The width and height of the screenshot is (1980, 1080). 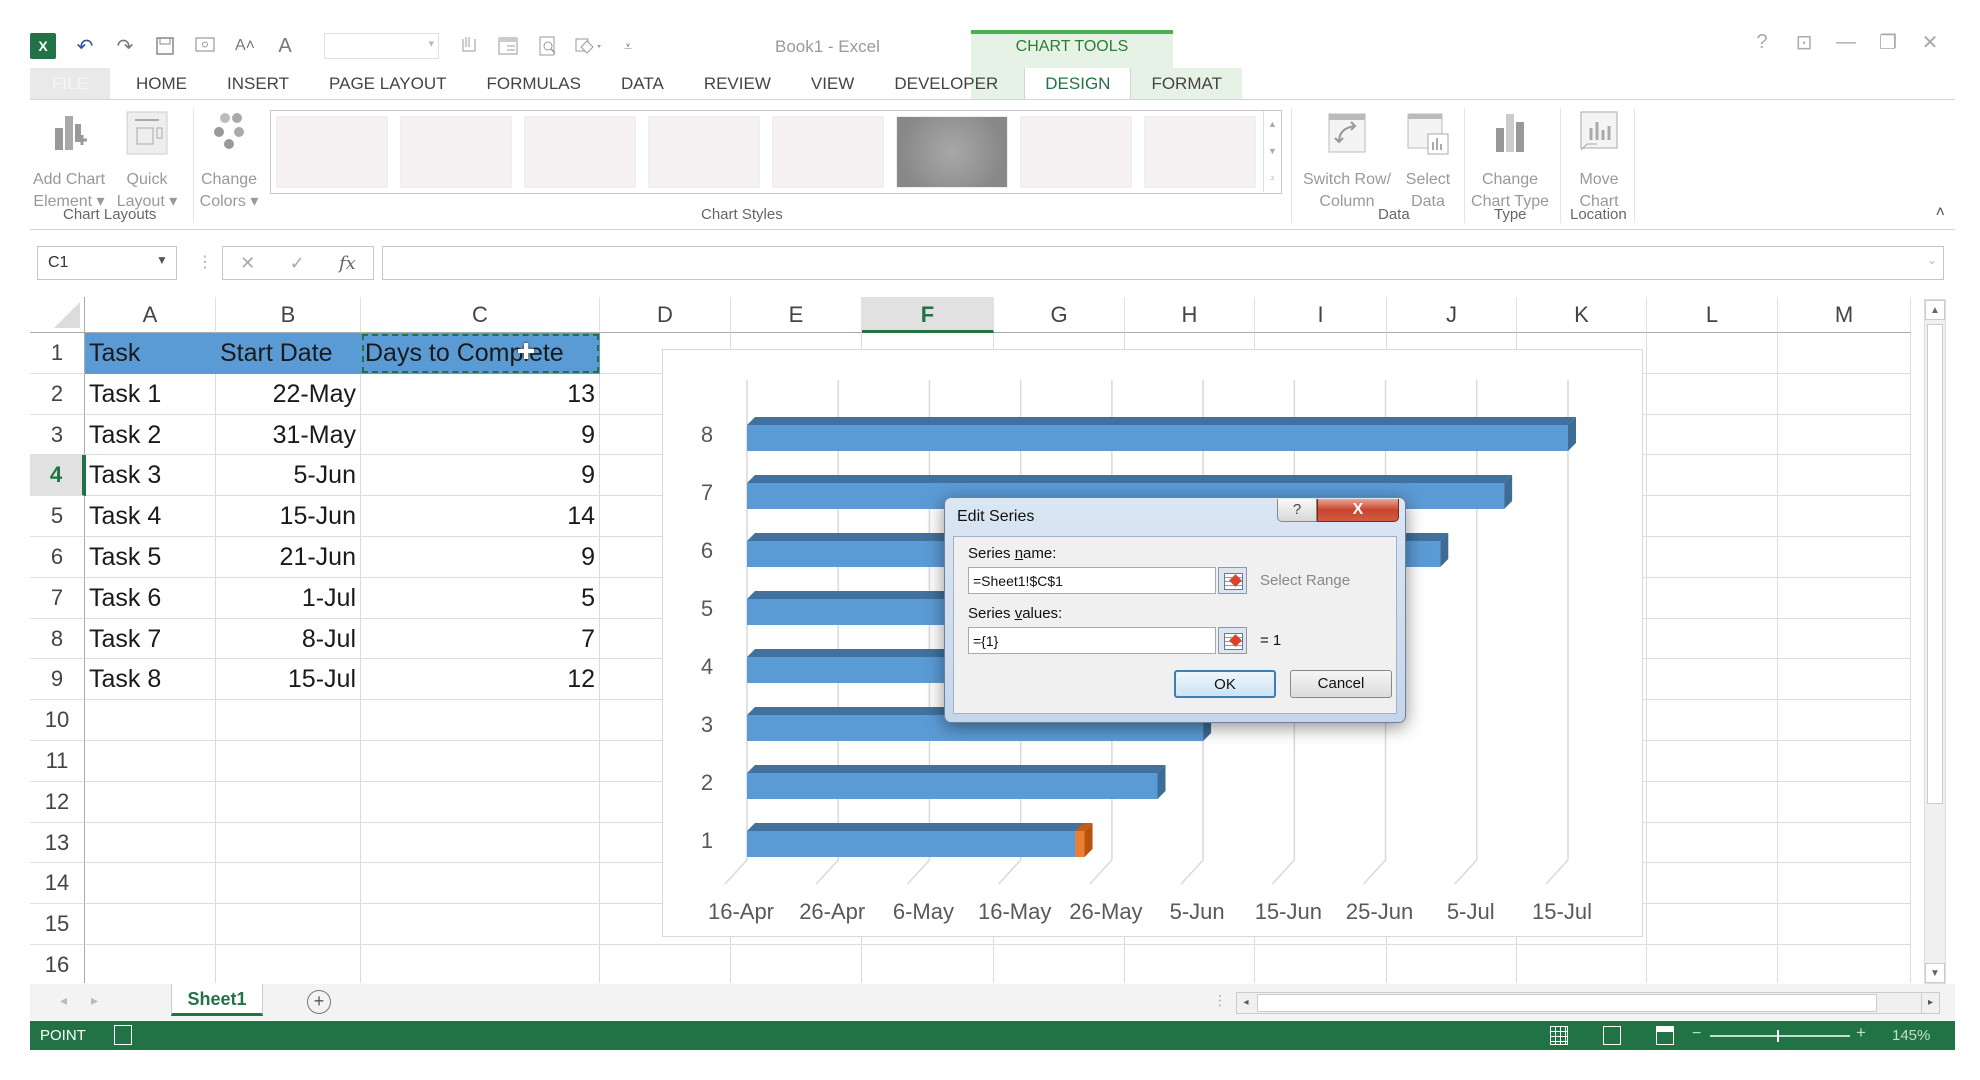 What do you see at coordinates (381, 46) in the screenshot?
I see `font-name-box` at bounding box center [381, 46].